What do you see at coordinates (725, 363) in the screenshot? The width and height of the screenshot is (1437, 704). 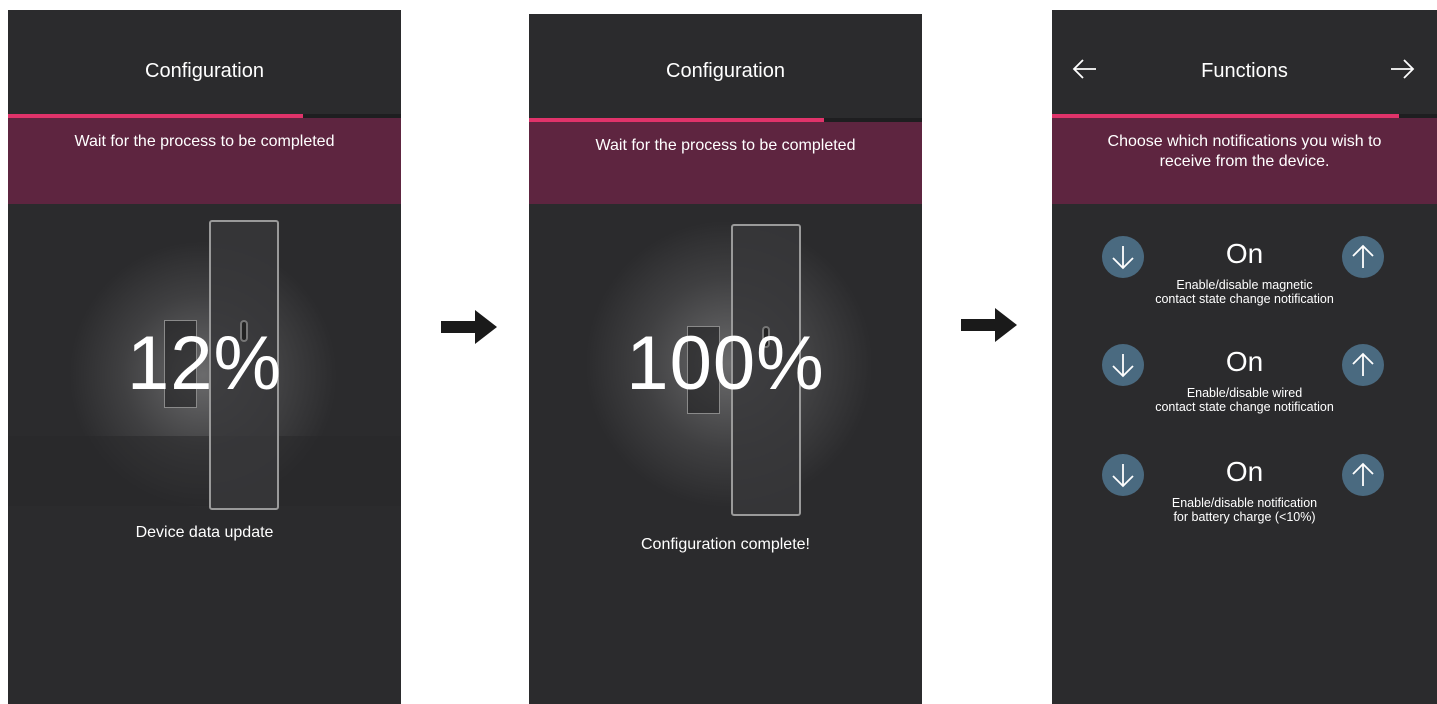 I see `progress-percent: 100%` at bounding box center [725, 363].